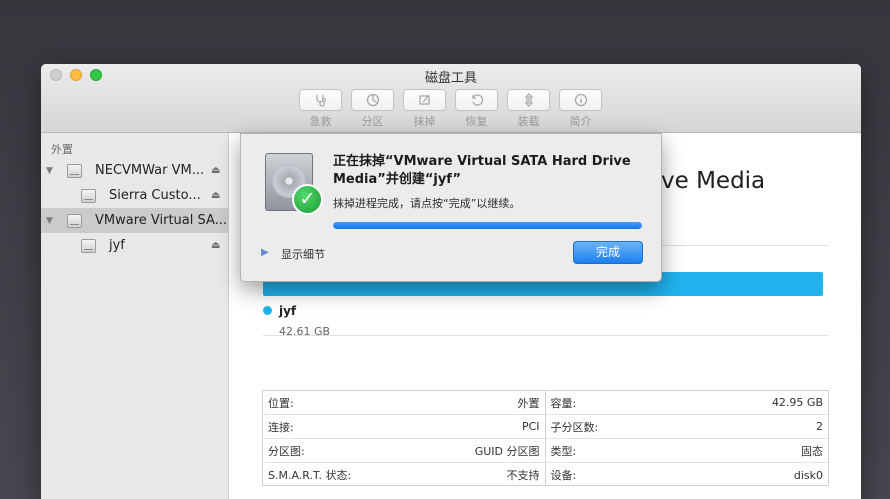 The width and height of the screenshot is (890, 499). Describe the element at coordinates (808, 475) in the screenshot. I see `info-value: disk0` at that location.